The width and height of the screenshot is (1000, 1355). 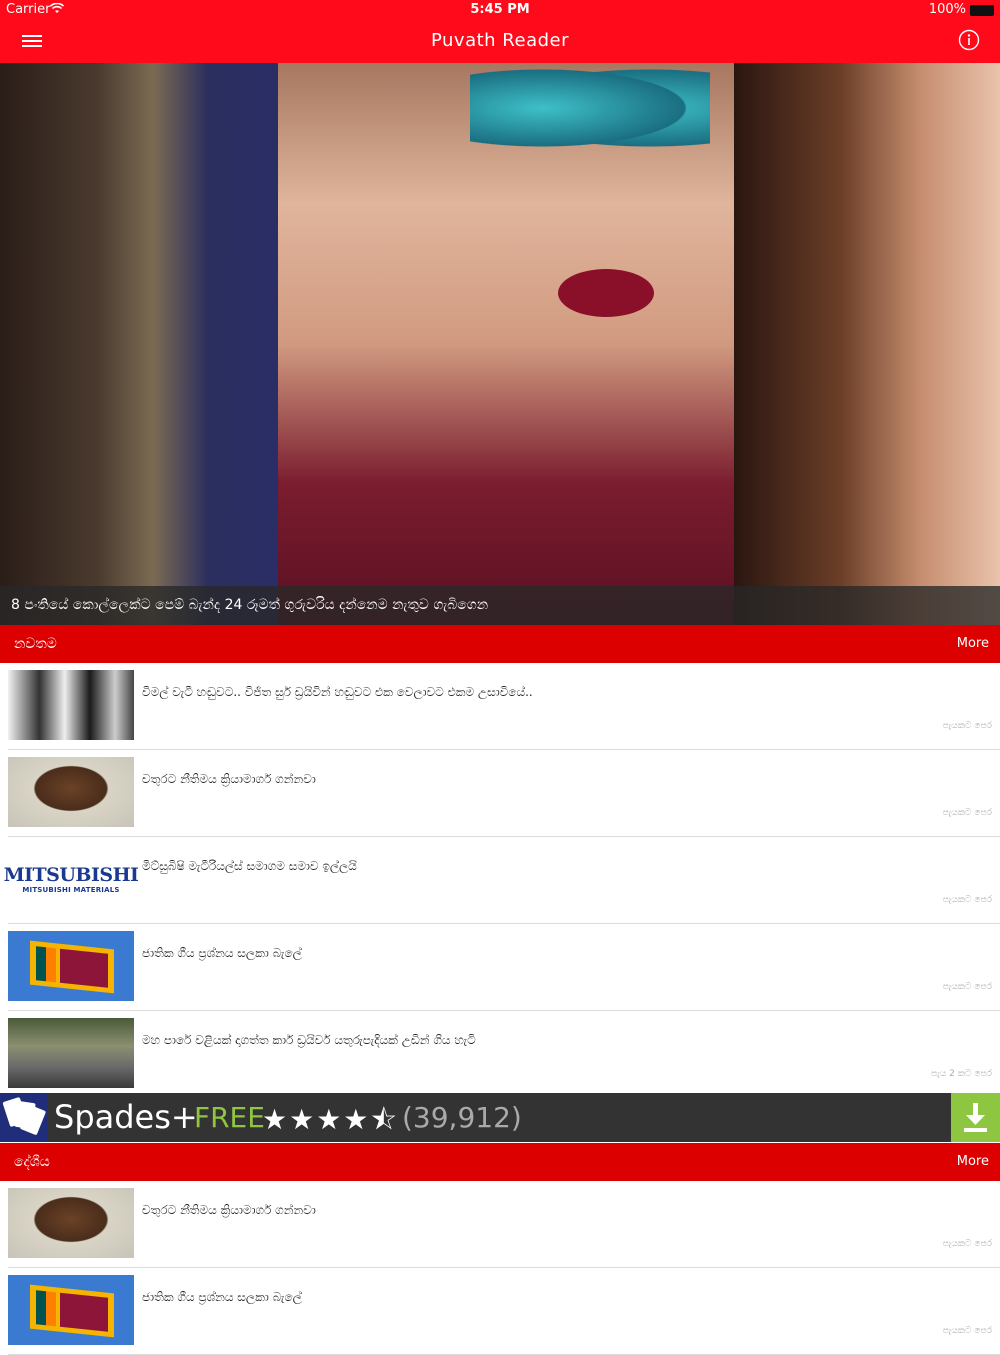 I want to click on ad-free-label: FREE, so click(x=229, y=1117).